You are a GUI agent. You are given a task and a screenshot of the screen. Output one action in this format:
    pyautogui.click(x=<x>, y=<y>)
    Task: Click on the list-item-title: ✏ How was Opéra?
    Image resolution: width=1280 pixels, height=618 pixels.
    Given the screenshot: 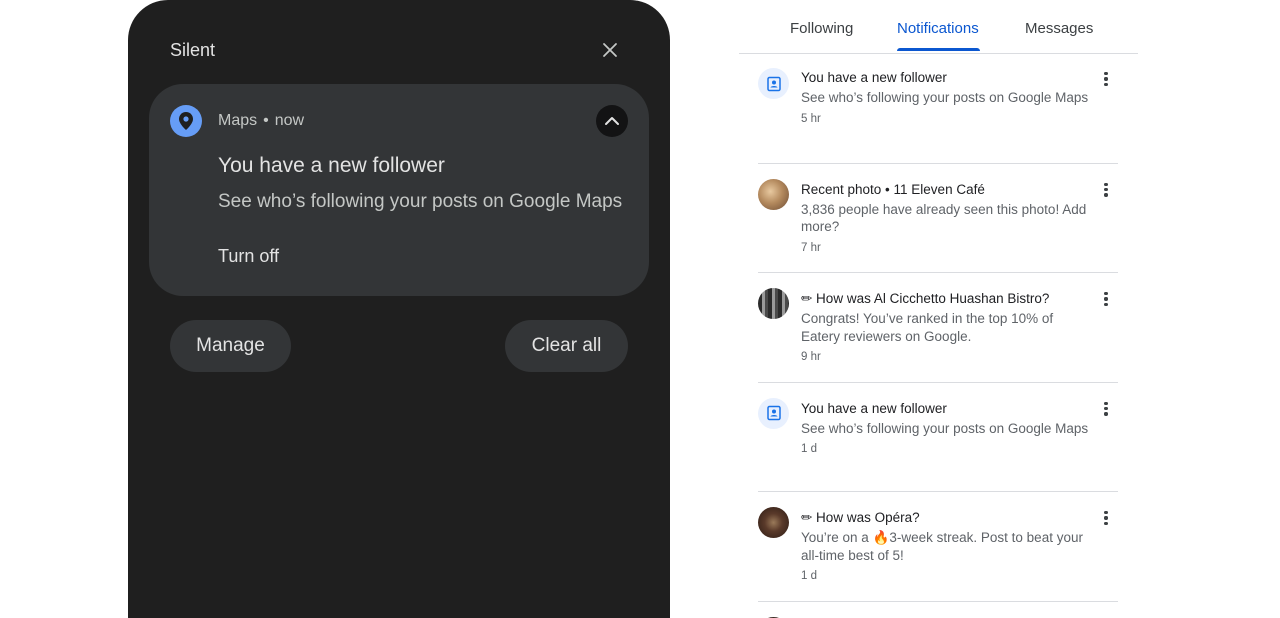 What is the action you would take?
    pyautogui.click(x=860, y=517)
    